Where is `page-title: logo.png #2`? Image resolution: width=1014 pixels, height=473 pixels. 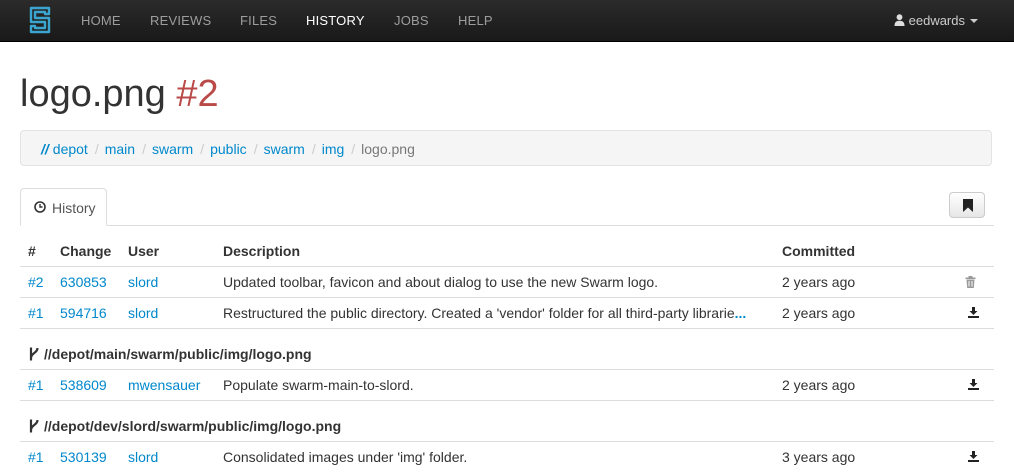 page-title: logo.png #2 is located at coordinates (119, 94).